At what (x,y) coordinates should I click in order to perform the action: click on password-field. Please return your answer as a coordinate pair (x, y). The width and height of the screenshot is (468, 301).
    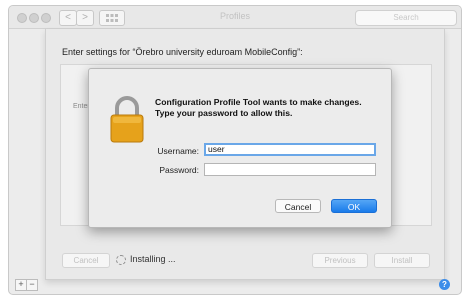
    Looking at the image, I should click on (290, 169).